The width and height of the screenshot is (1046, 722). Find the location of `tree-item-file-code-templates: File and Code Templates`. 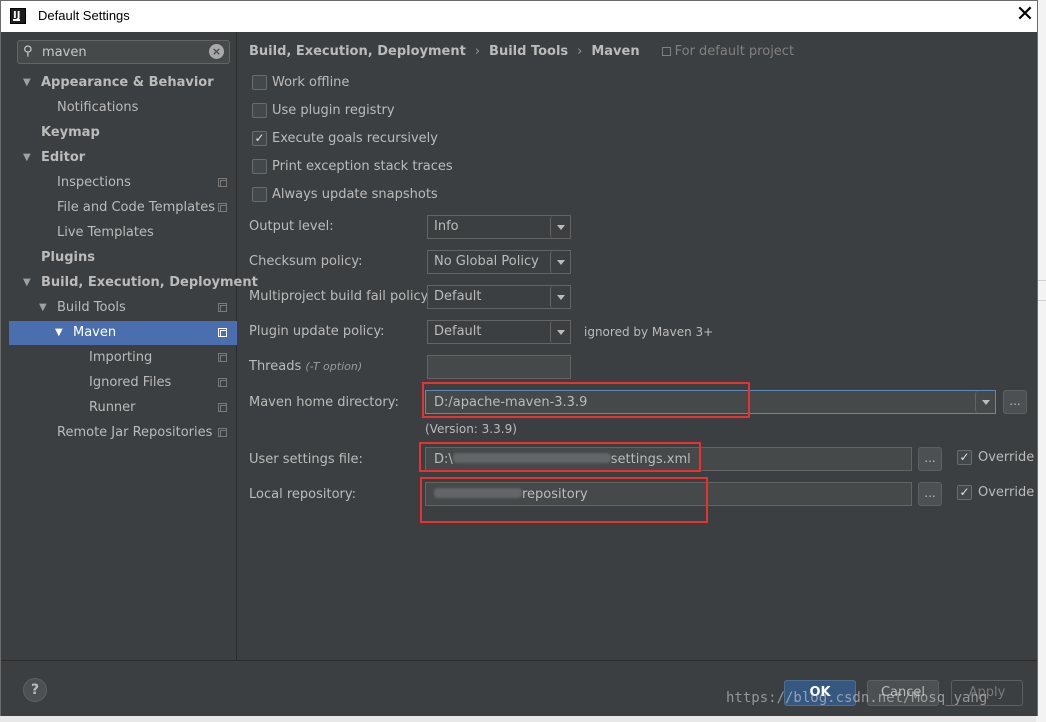

tree-item-file-code-templates: File and Code Templates is located at coordinates (119, 208).